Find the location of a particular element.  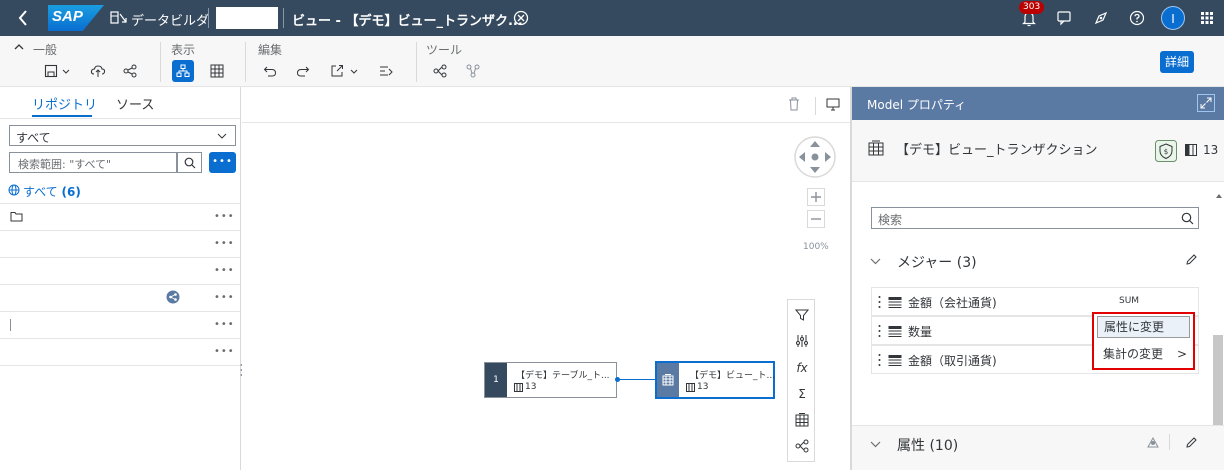

list-end-divider is located at coordinates (120, 365).